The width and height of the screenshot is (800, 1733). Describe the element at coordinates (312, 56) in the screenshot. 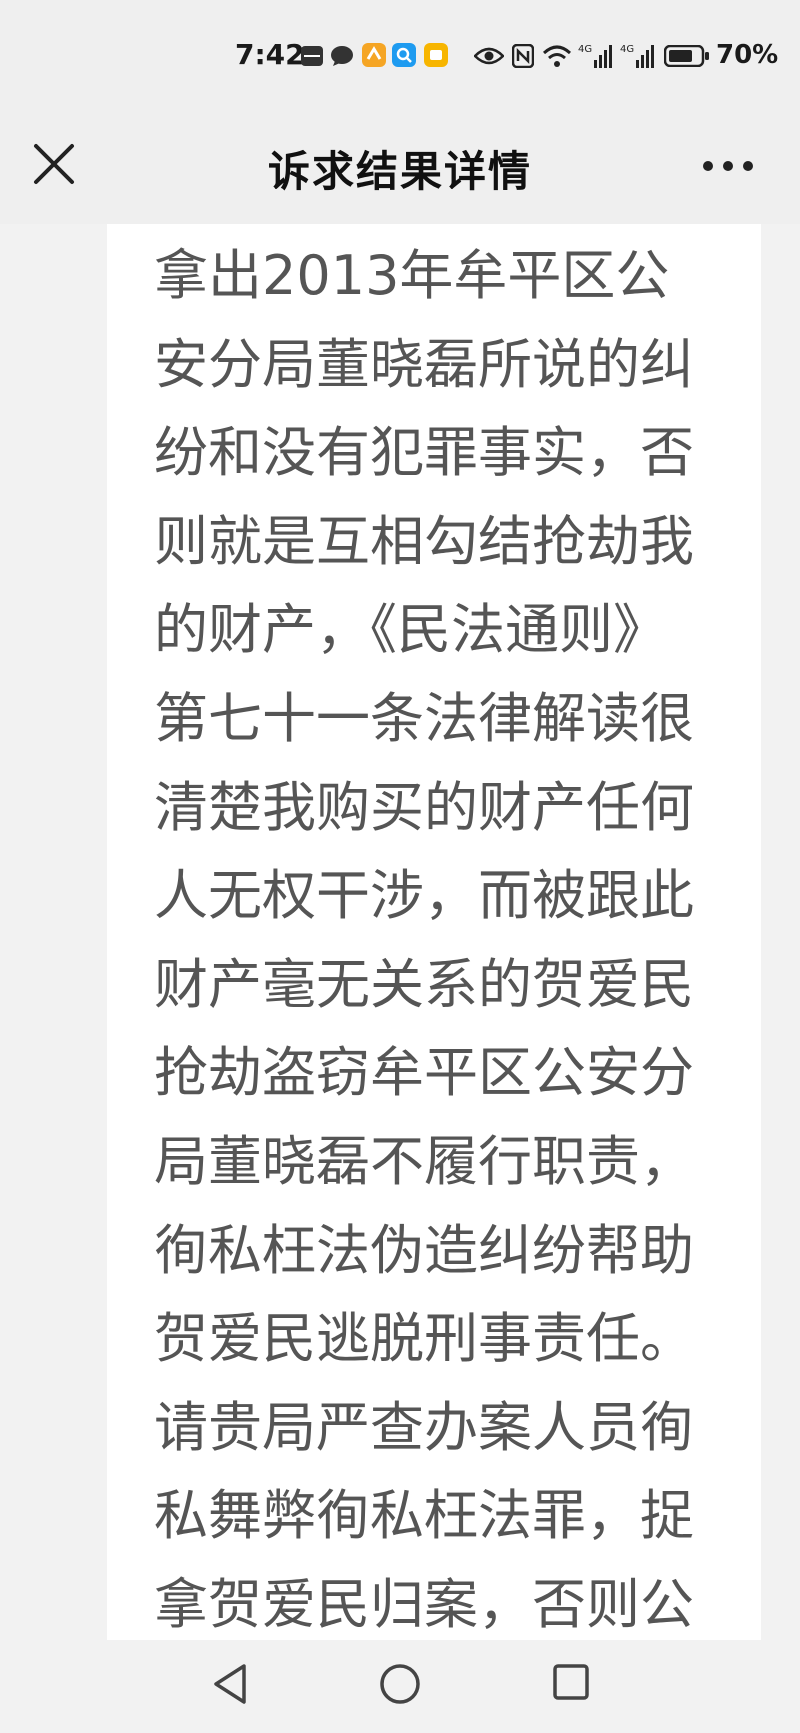

I see `hiapp-icon` at that location.